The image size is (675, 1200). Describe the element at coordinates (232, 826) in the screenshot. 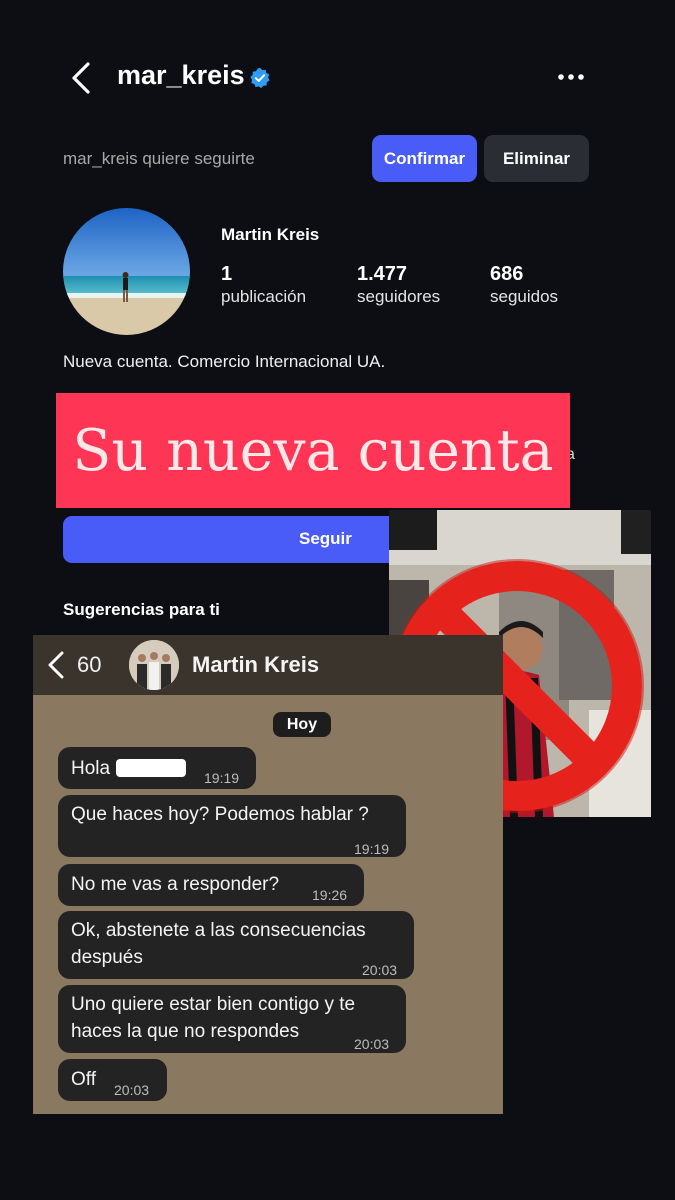

I see `message-bubble: Que haces hoy? Podemos hablar ? 19:19` at that location.